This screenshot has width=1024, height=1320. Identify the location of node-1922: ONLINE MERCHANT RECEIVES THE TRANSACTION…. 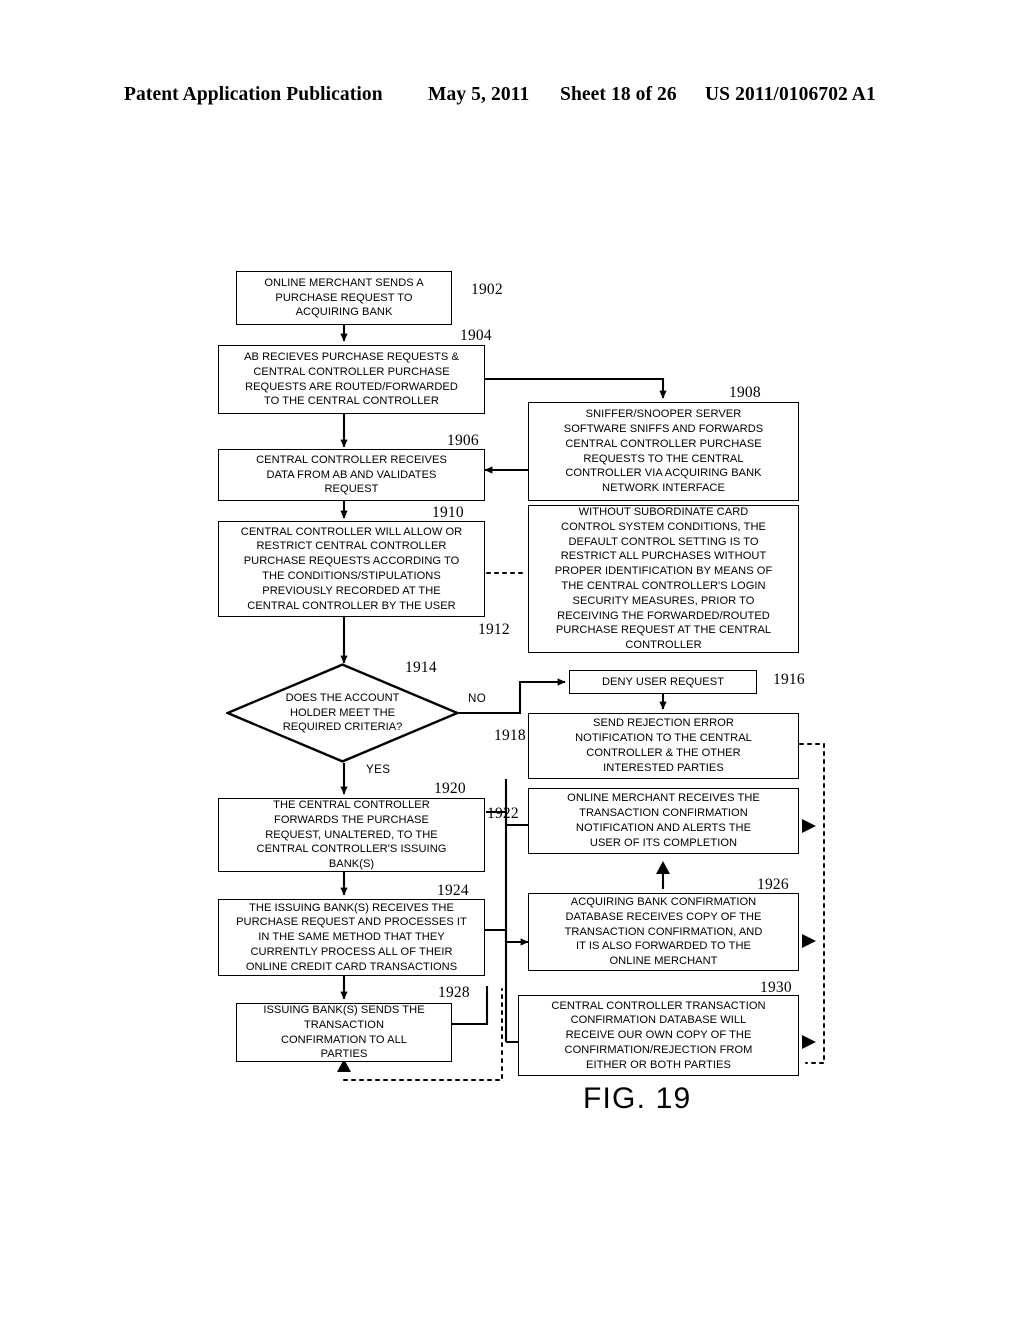
(663, 821).